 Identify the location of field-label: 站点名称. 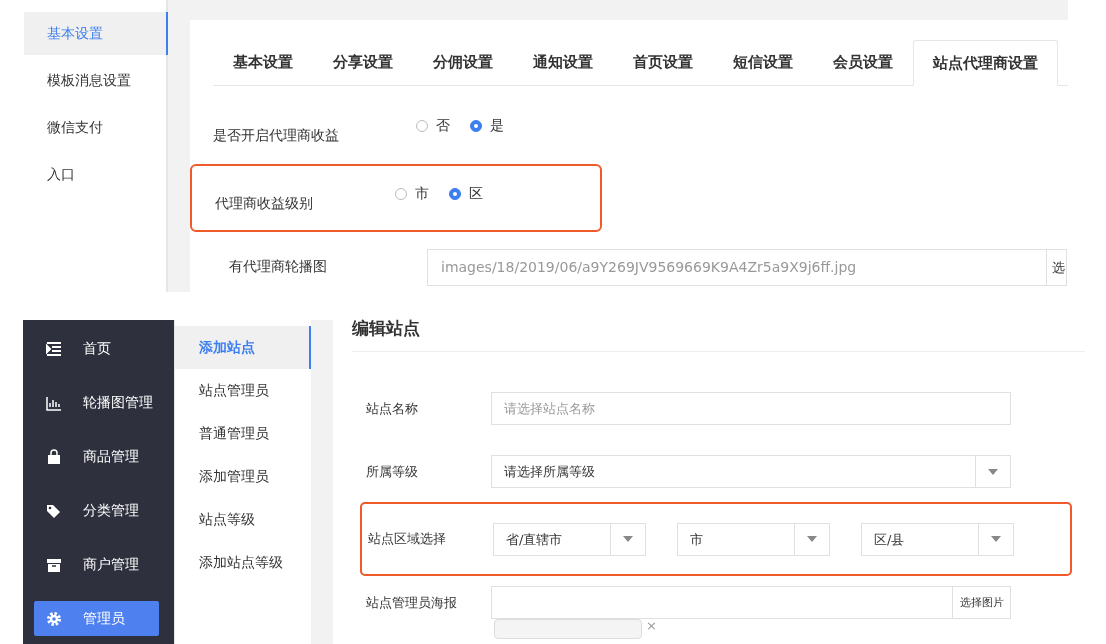
(392, 408).